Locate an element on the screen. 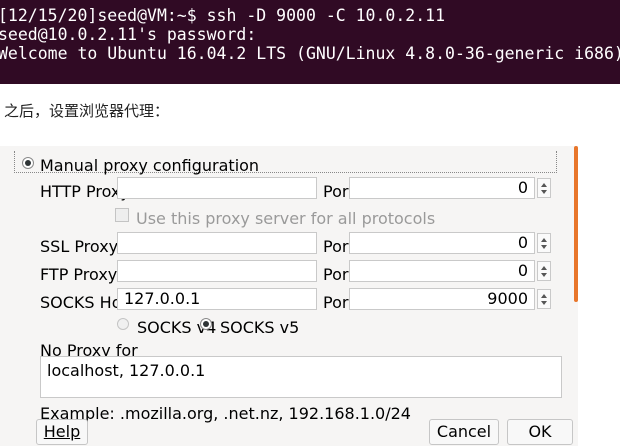 The image size is (620, 446). socks-host-label: SOCKS Host is located at coordinates (88, 302).